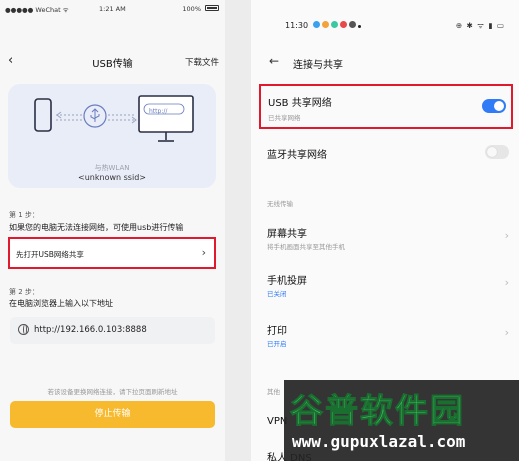 The height and width of the screenshot is (461, 519). I want to click on address-box: http://192.166.0.103:8888, so click(112, 330).